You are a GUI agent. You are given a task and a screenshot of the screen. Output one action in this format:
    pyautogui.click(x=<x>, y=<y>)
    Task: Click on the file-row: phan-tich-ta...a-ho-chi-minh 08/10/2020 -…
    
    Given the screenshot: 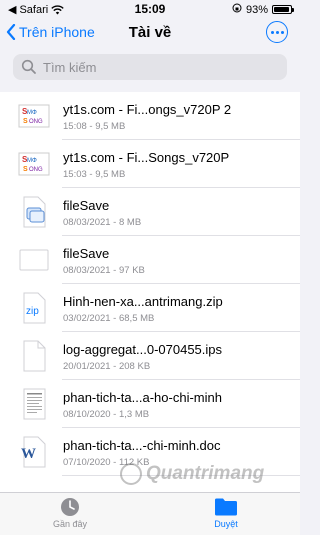 What is the action you would take?
    pyautogui.click(x=150, y=404)
    